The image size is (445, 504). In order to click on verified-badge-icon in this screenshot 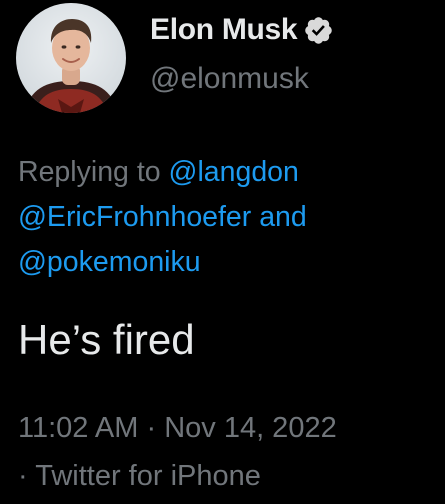, I will do `click(318, 30)`.